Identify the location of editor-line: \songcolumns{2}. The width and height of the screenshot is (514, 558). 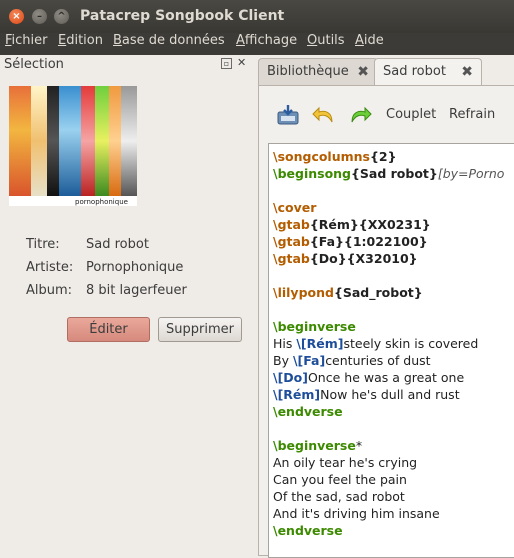
(335, 156).